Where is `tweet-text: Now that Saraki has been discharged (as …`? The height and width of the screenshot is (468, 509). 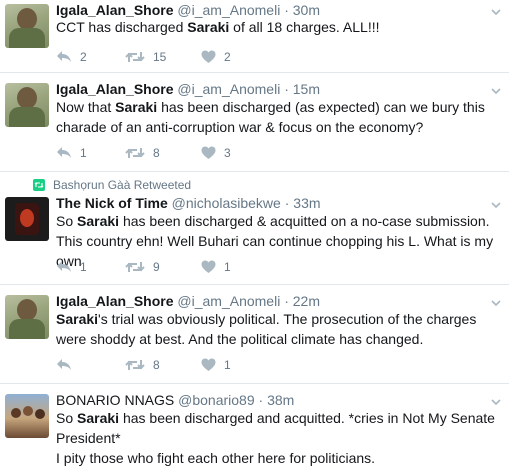 tweet-text: Now that Saraki has been discharged (as … is located at coordinates (270, 117).